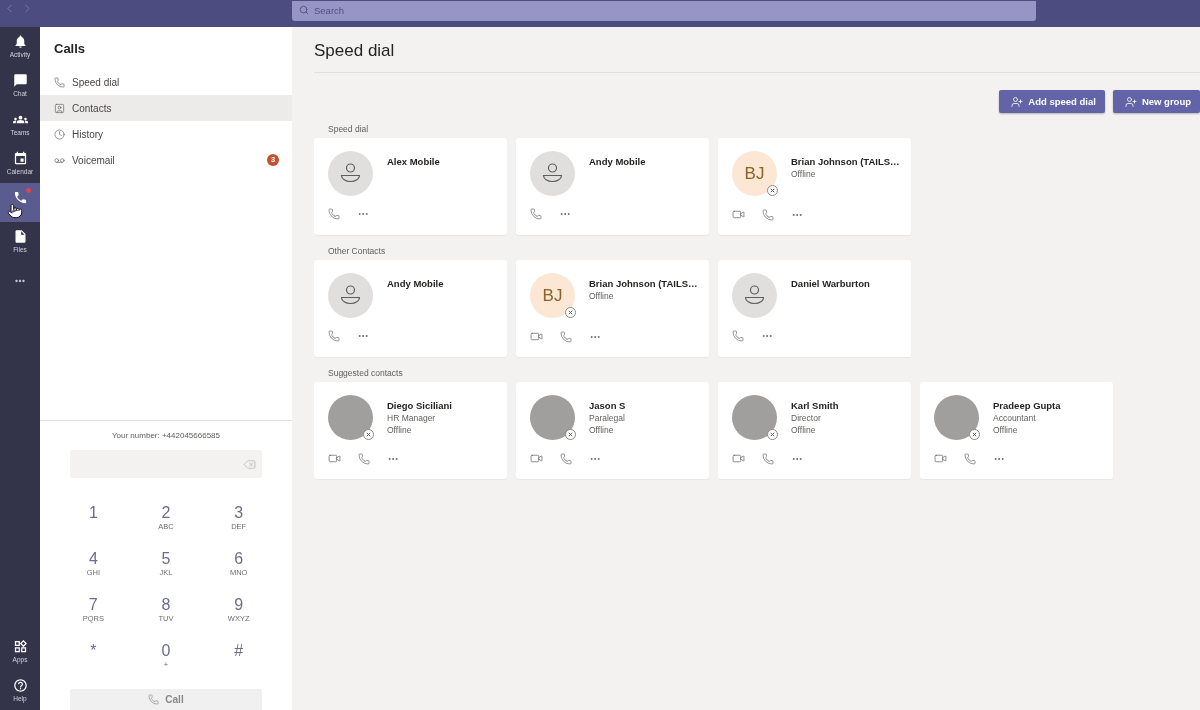  What do you see at coordinates (806, 418) in the screenshot?
I see `contact-detail: Director` at bounding box center [806, 418].